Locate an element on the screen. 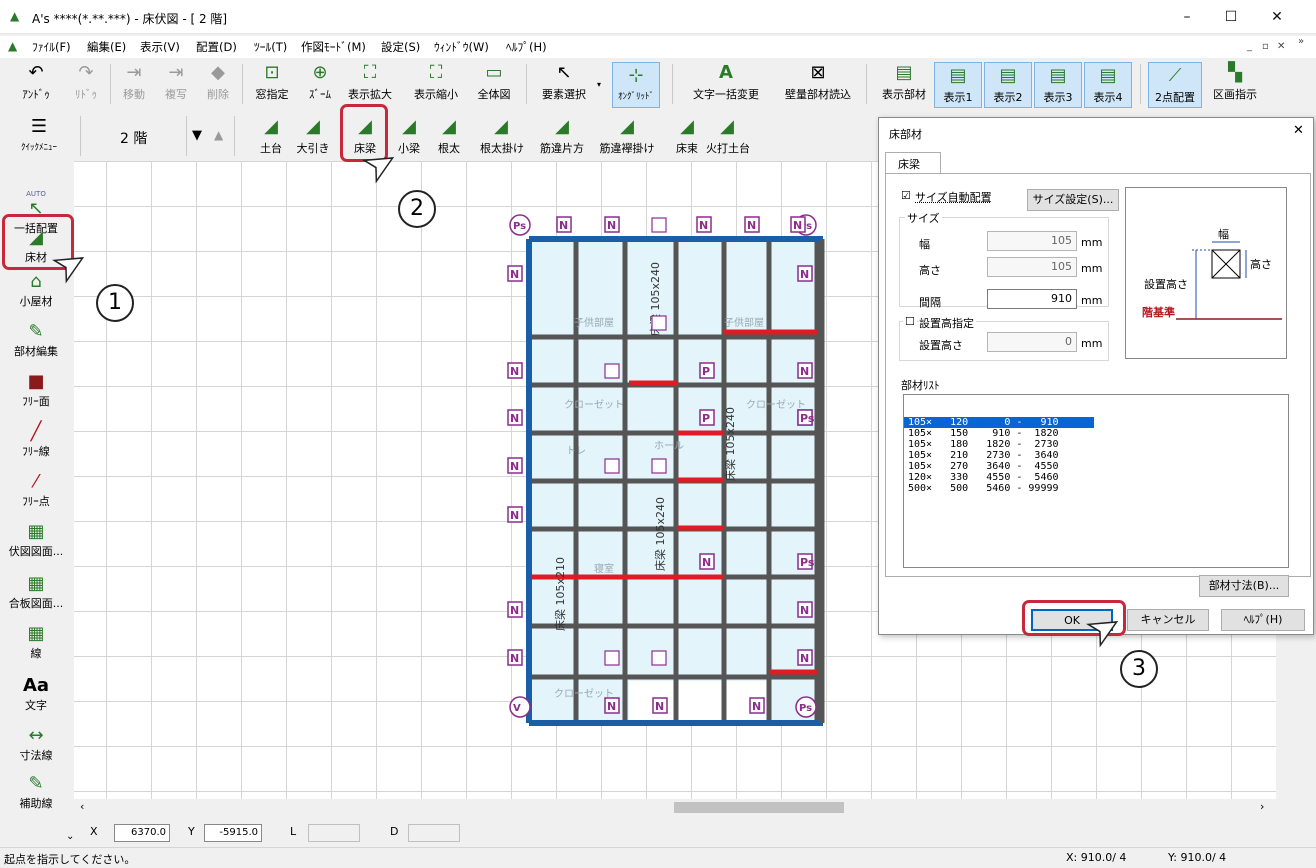 This screenshot has width=1316, height=868. tool-corner-brace: ◢ 火打土台 is located at coordinates (728, 136).